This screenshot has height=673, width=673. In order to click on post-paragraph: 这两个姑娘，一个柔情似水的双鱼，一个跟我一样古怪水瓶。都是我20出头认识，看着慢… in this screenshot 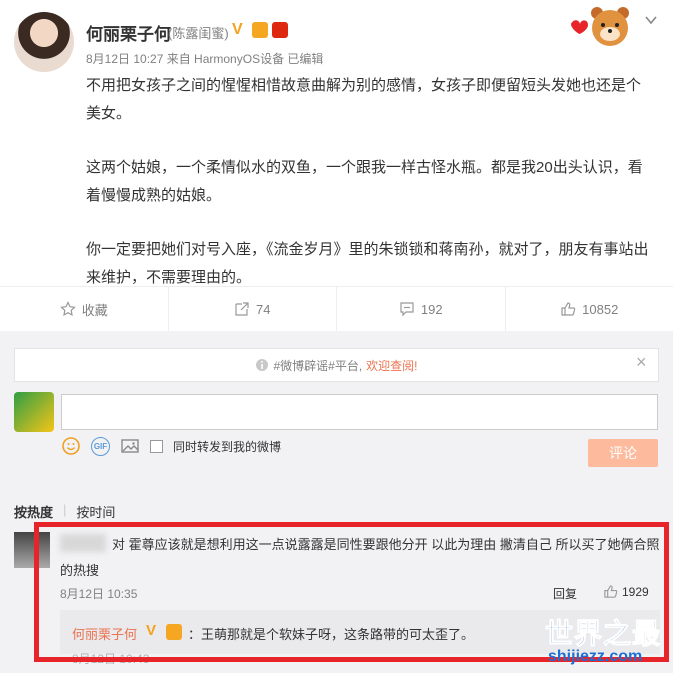, I will do `click(364, 181)`.